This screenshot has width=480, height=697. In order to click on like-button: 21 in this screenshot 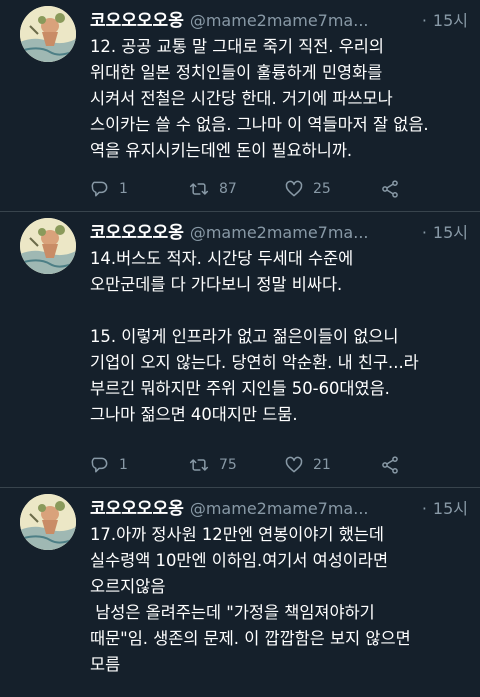, I will do `click(332, 465)`.